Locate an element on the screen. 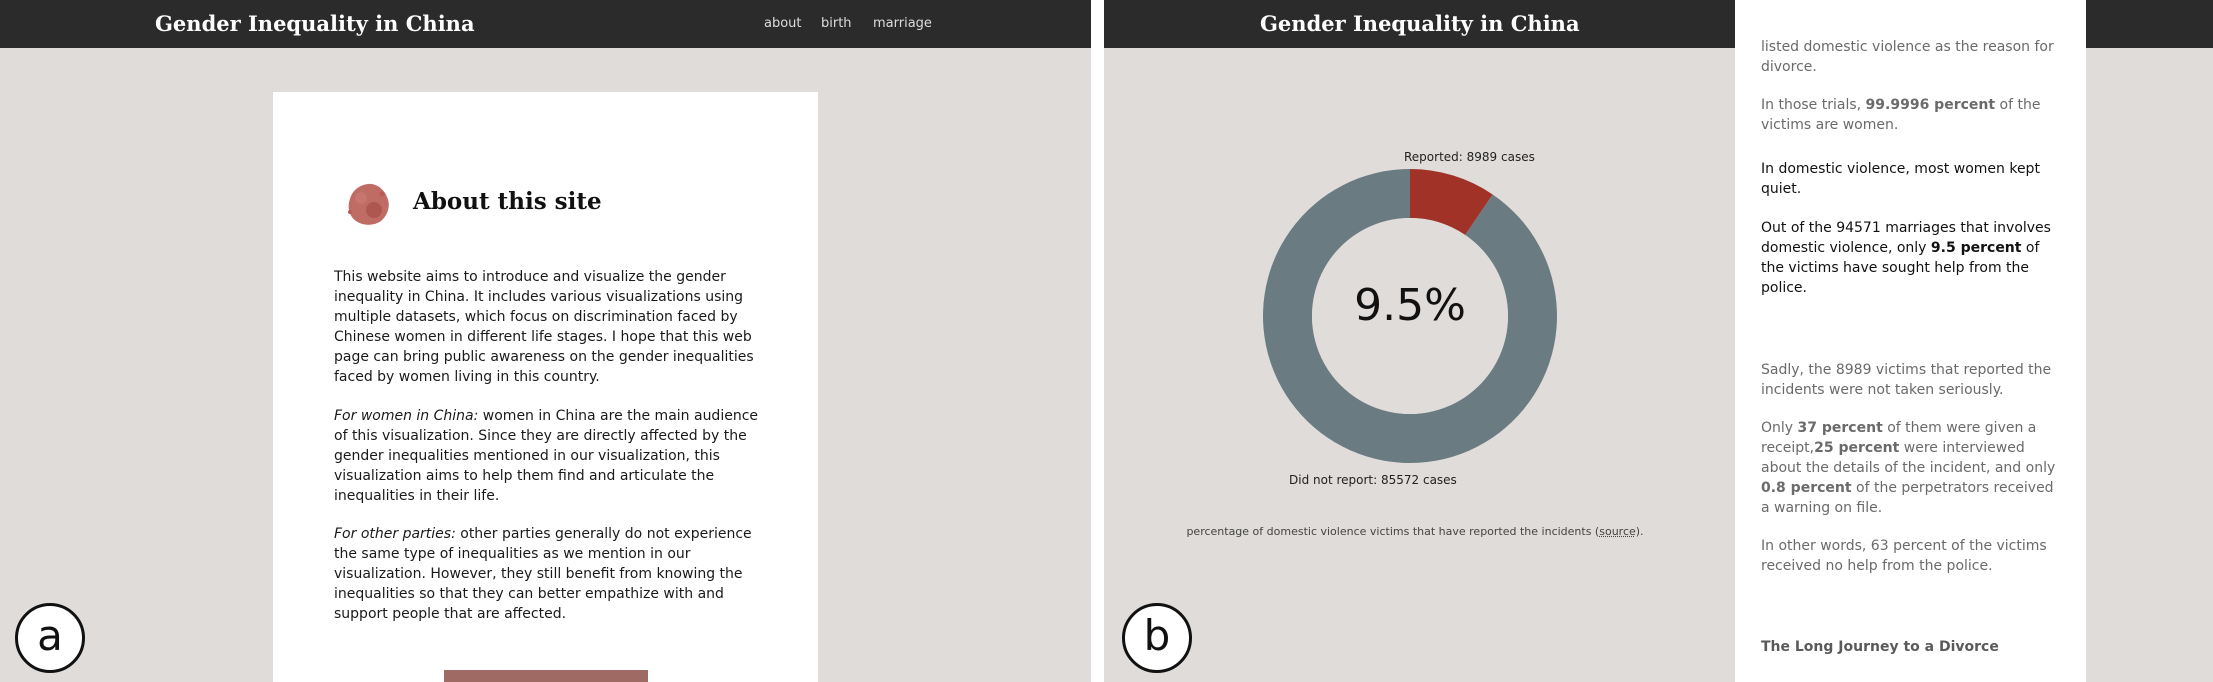  legend-reported: Reported: 8989 cases is located at coordinates (1469, 157).